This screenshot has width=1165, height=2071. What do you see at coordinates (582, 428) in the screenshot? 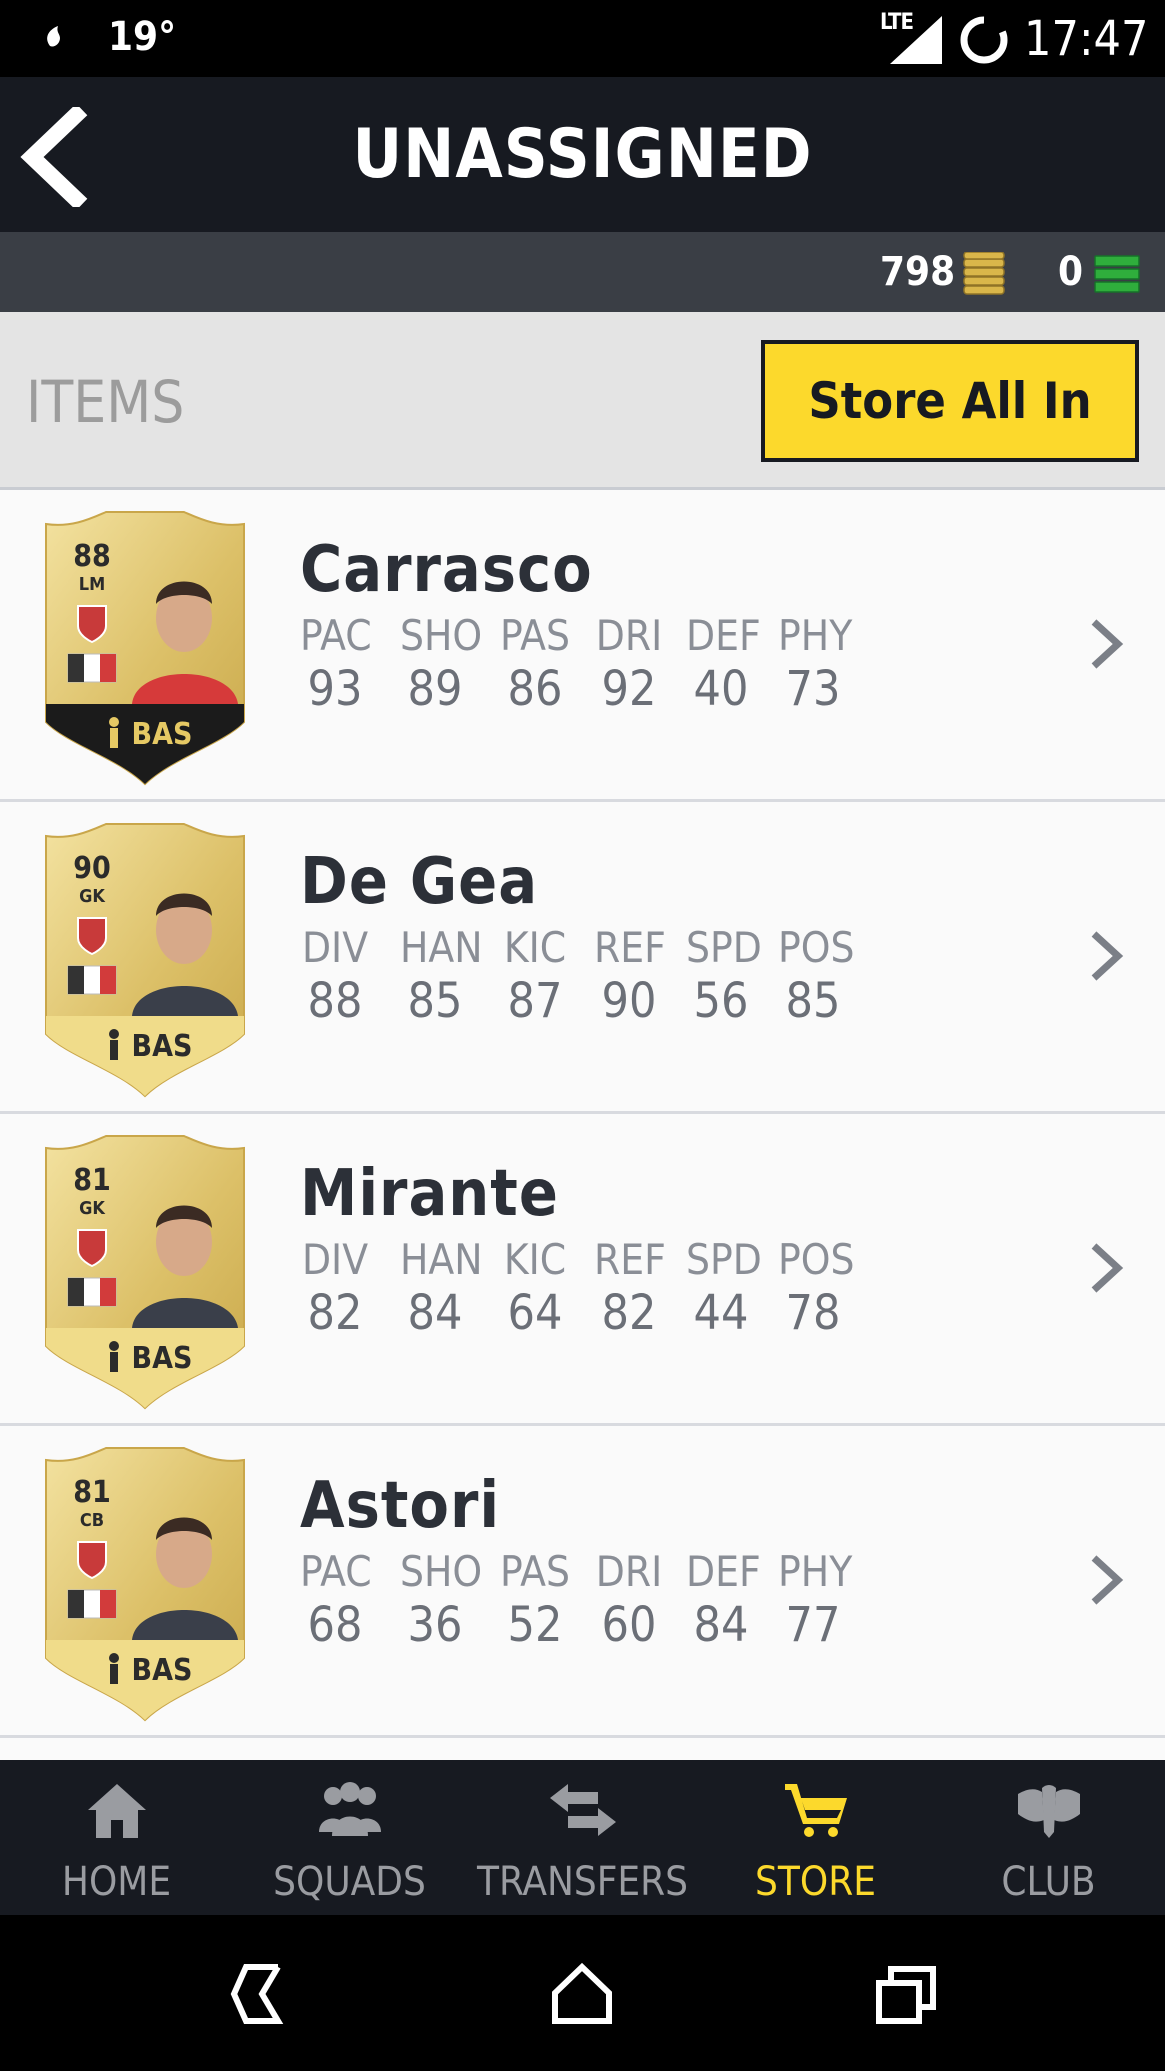
I see `items-section-header: ITEMS Store All In Club` at bounding box center [582, 428].